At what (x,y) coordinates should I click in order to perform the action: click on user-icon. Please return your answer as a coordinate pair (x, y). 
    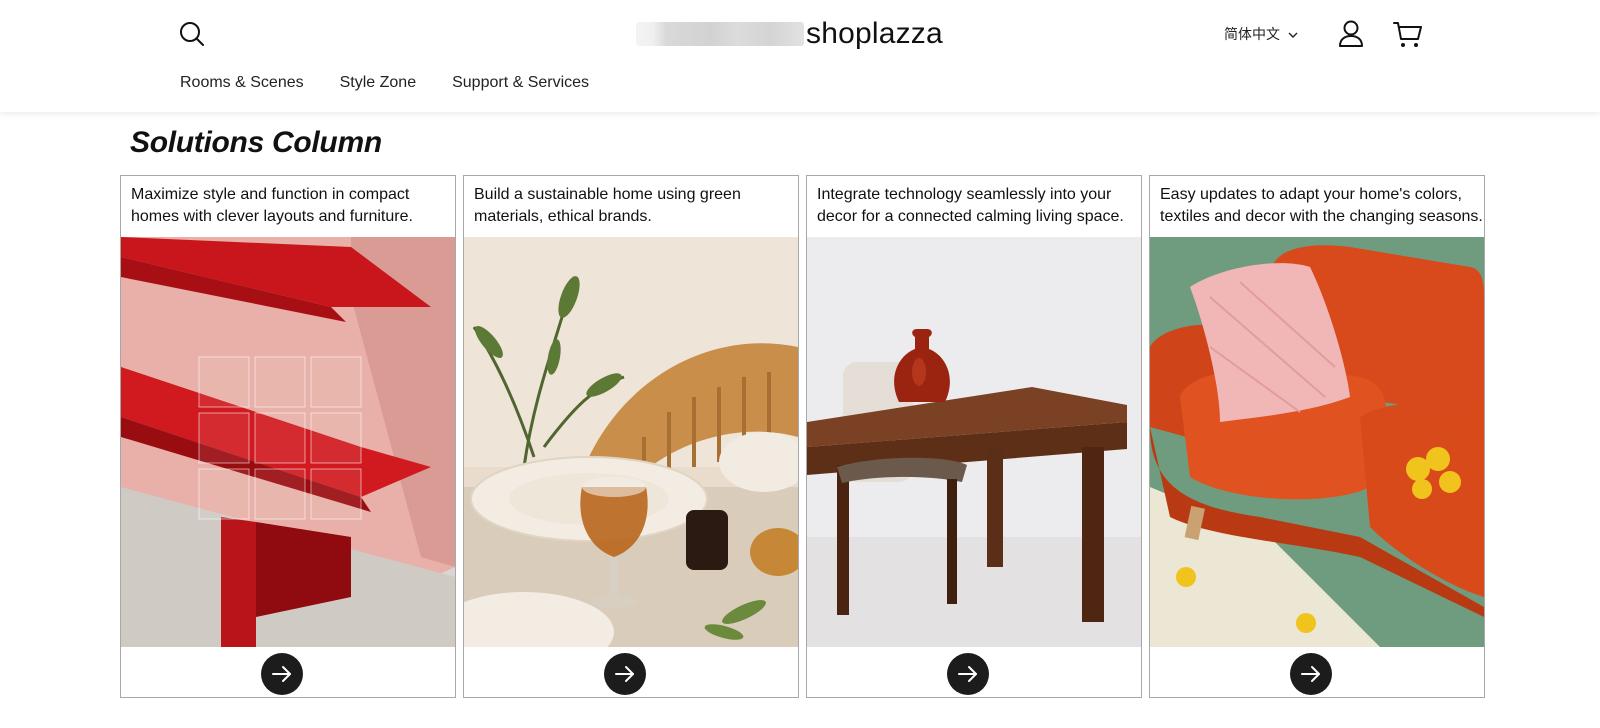
    Looking at the image, I should click on (1351, 33).